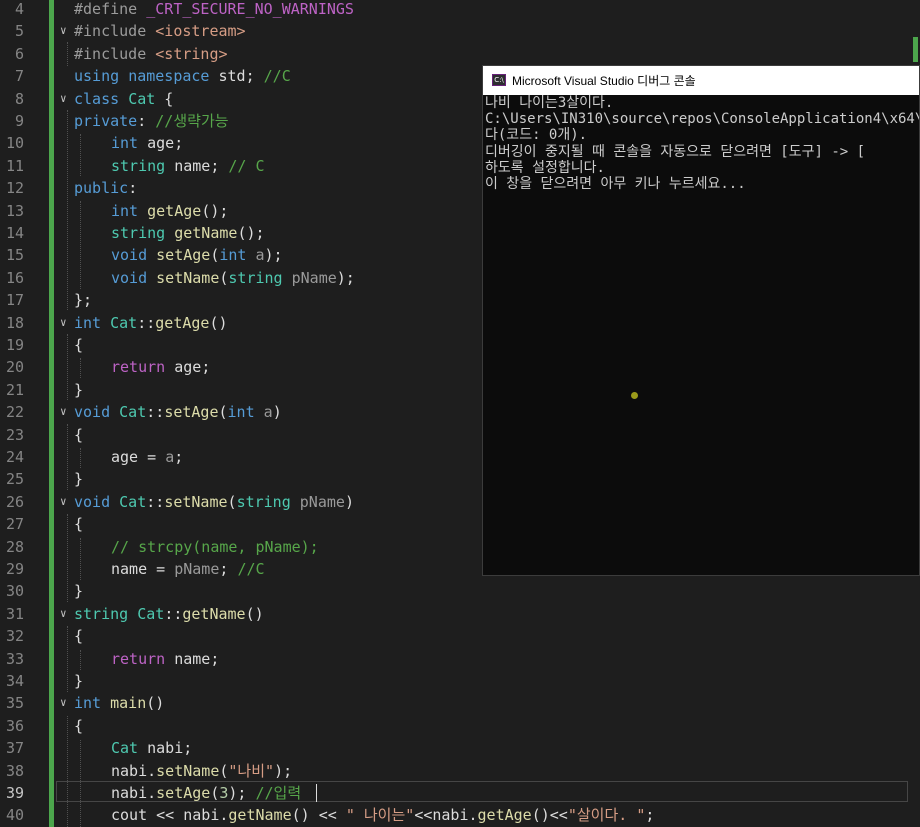 The image size is (920, 827). What do you see at coordinates (14, 412) in the screenshot?
I see `line-number: 22` at bounding box center [14, 412].